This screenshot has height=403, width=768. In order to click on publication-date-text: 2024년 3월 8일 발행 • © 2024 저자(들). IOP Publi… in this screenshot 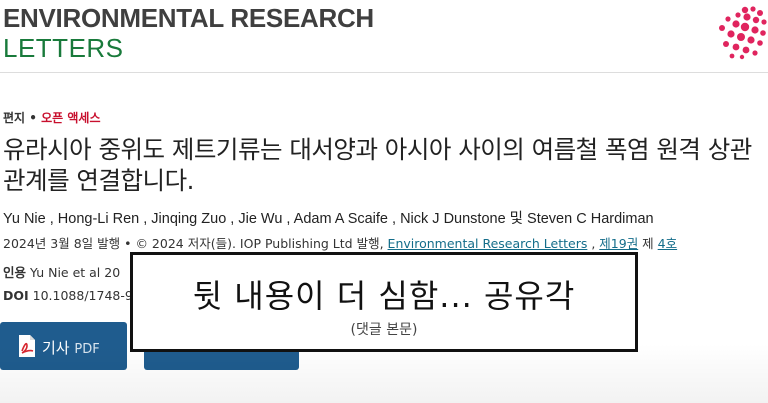, I will do `click(193, 243)`.